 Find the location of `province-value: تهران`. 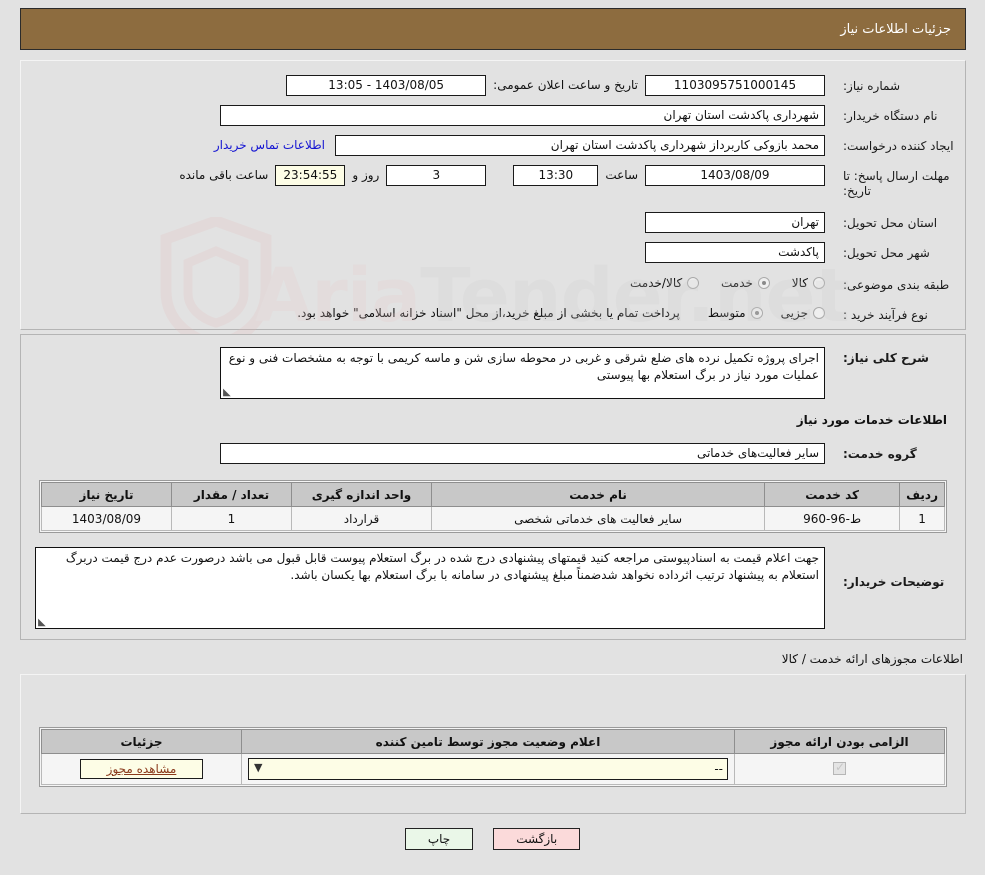

province-value: تهران is located at coordinates (735, 222).